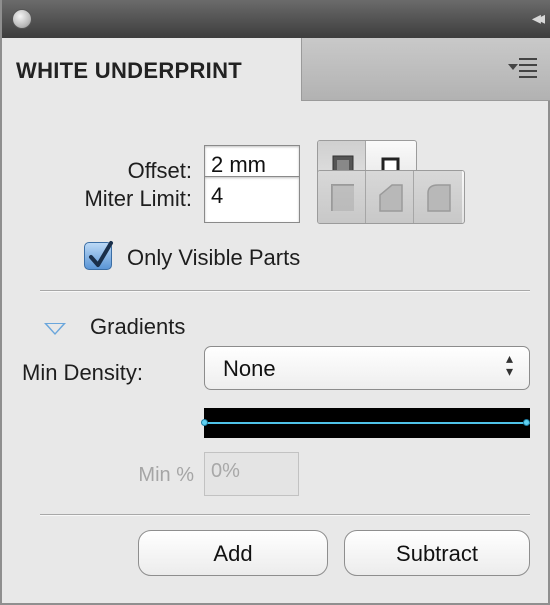  What do you see at coordinates (251, 474) in the screenshot?
I see `min-percent-field: 0%` at bounding box center [251, 474].